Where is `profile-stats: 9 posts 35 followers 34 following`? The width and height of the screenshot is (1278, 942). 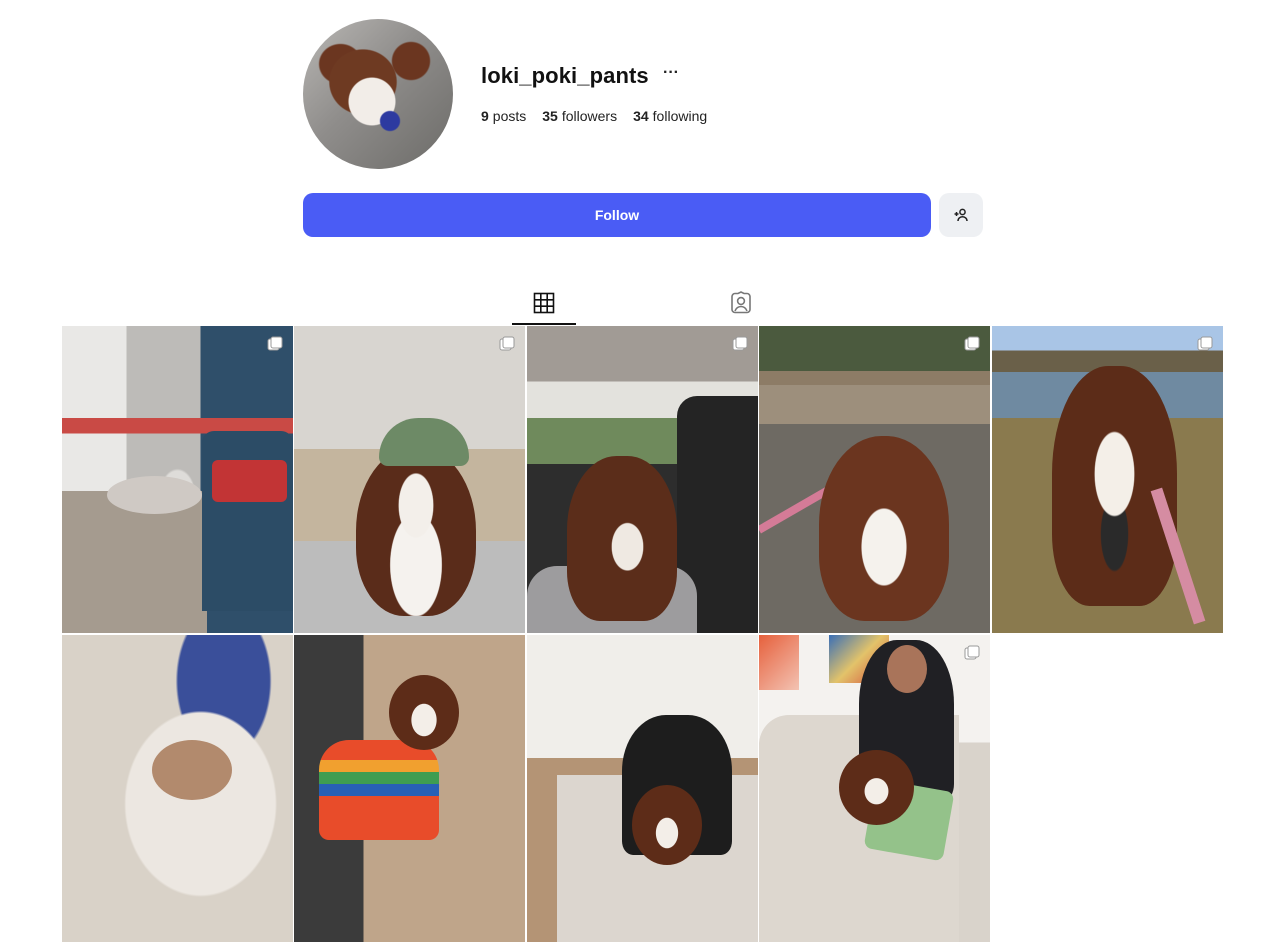
profile-stats: 9 posts 35 followers 34 following is located at coordinates (594, 116).